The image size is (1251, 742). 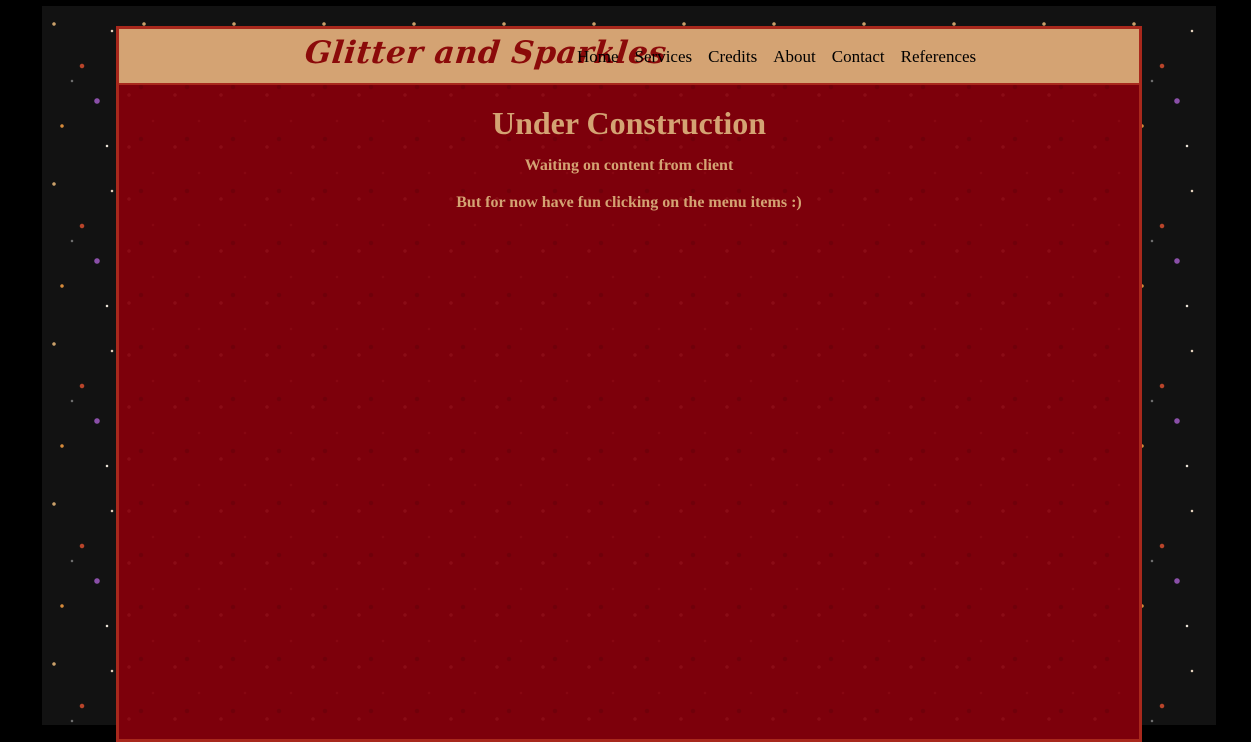 What do you see at coordinates (858, 57) in the screenshot?
I see `nav-contact: Contact` at bounding box center [858, 57].